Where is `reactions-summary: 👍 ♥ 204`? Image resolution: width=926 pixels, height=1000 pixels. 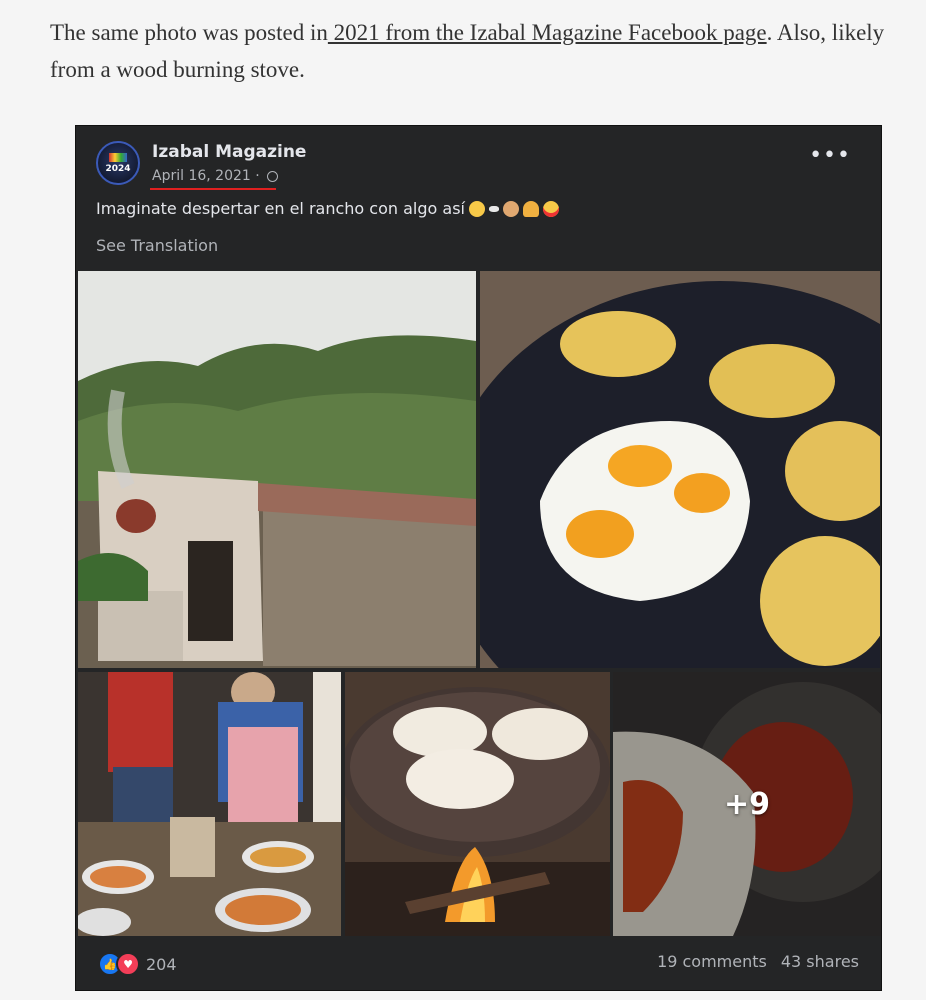 reactions-summary: 👍 ♥ 204 is located at coordinates (137, 964).